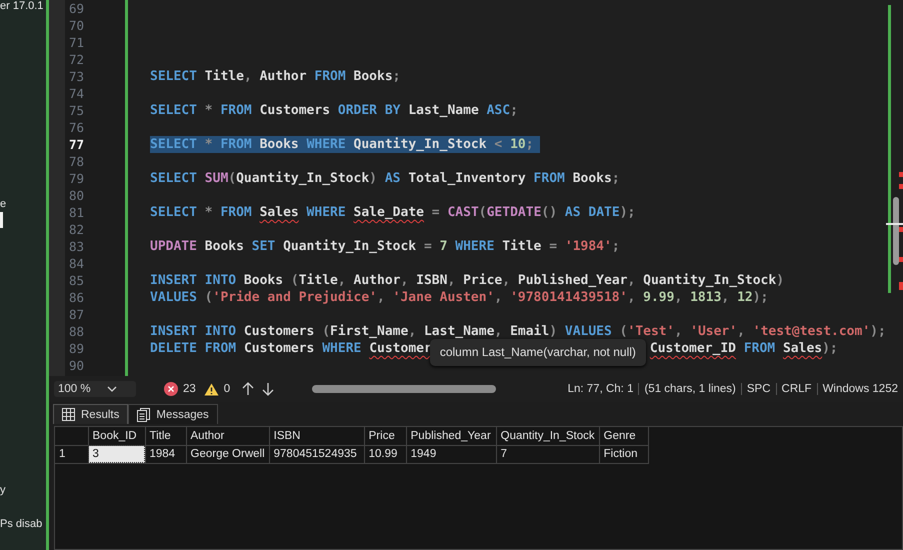 This screenshot has height=550, width=903. I want to click on grid-icon, so click(68, 414).